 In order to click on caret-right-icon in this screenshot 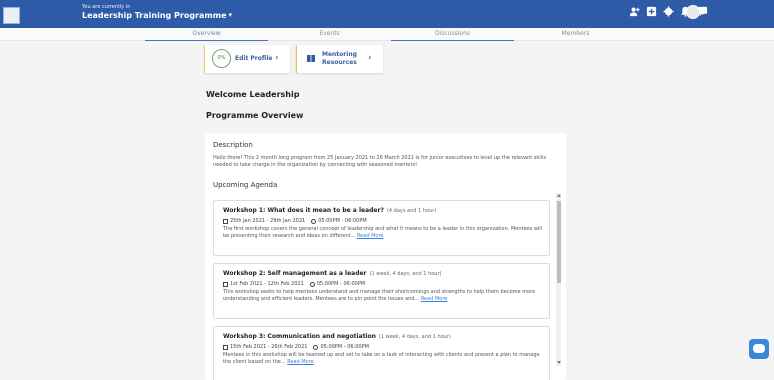, I will do `click(704, 12)`.